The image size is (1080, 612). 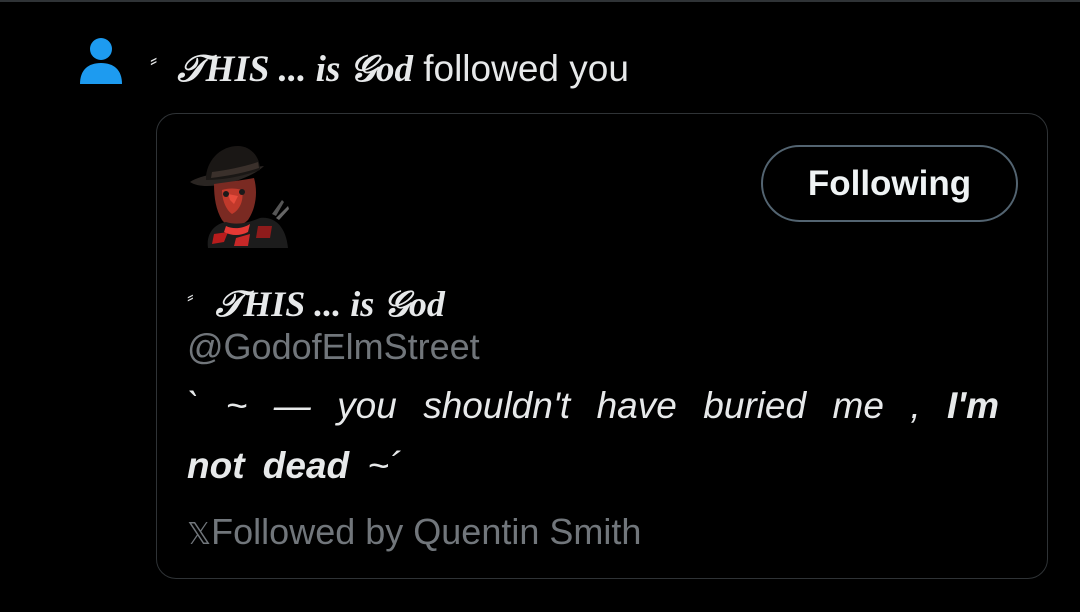 What do you see at coordinates (101, 61) in the screenshot?
I see `person-icon` at bounding box center [101, 61].